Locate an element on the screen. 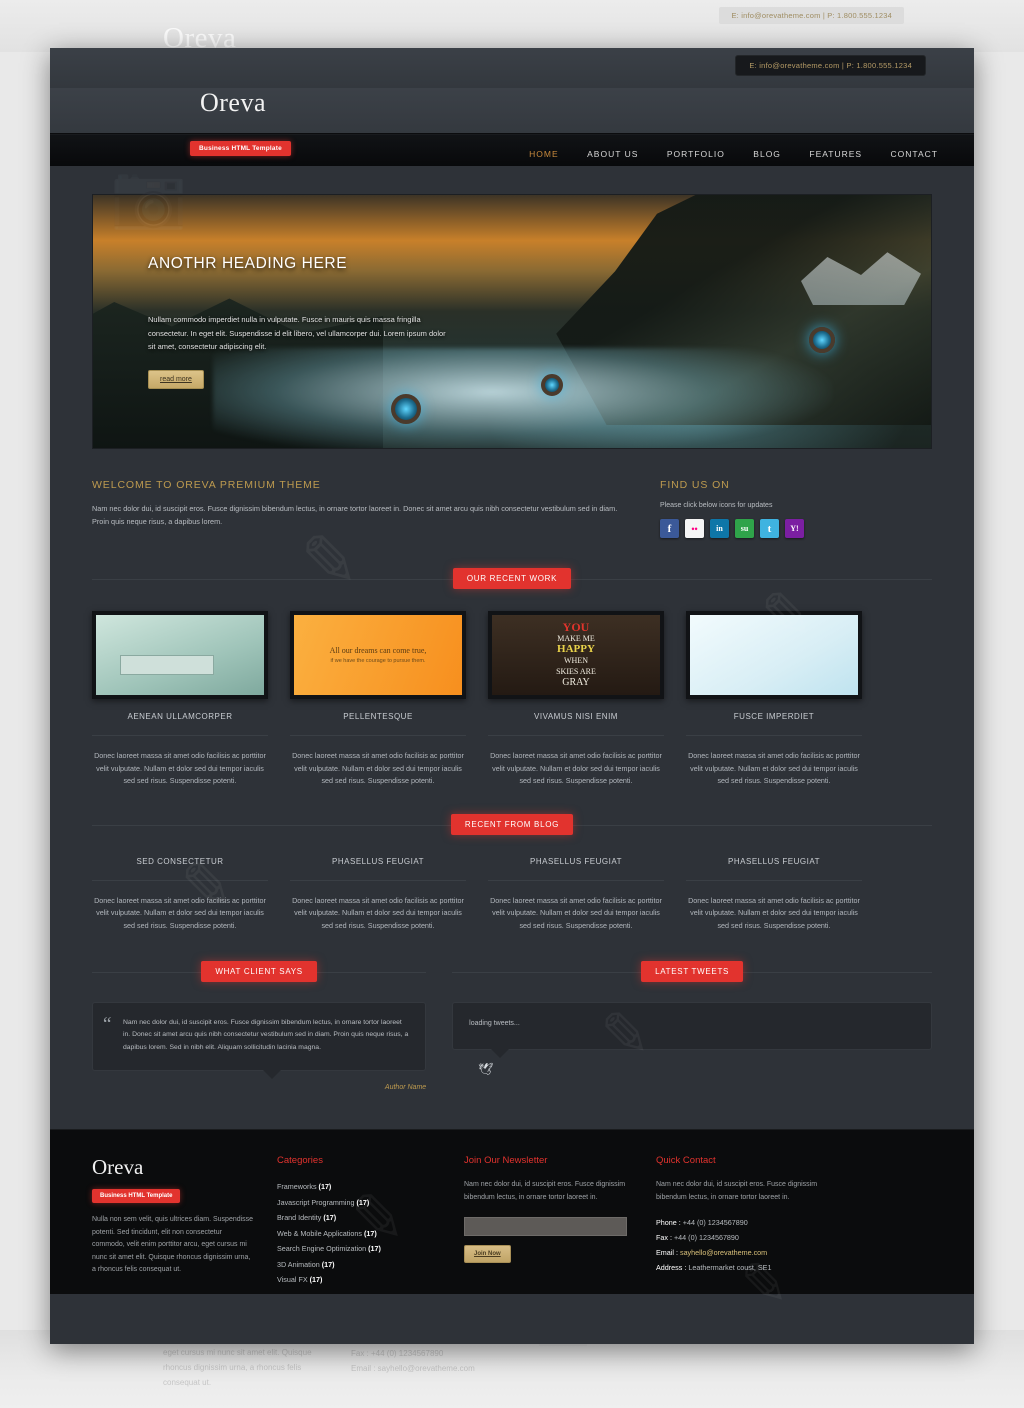 This screenshot has width=1024, height=1408. stumbleupon-icon: su is located at coordinates (744, 528).